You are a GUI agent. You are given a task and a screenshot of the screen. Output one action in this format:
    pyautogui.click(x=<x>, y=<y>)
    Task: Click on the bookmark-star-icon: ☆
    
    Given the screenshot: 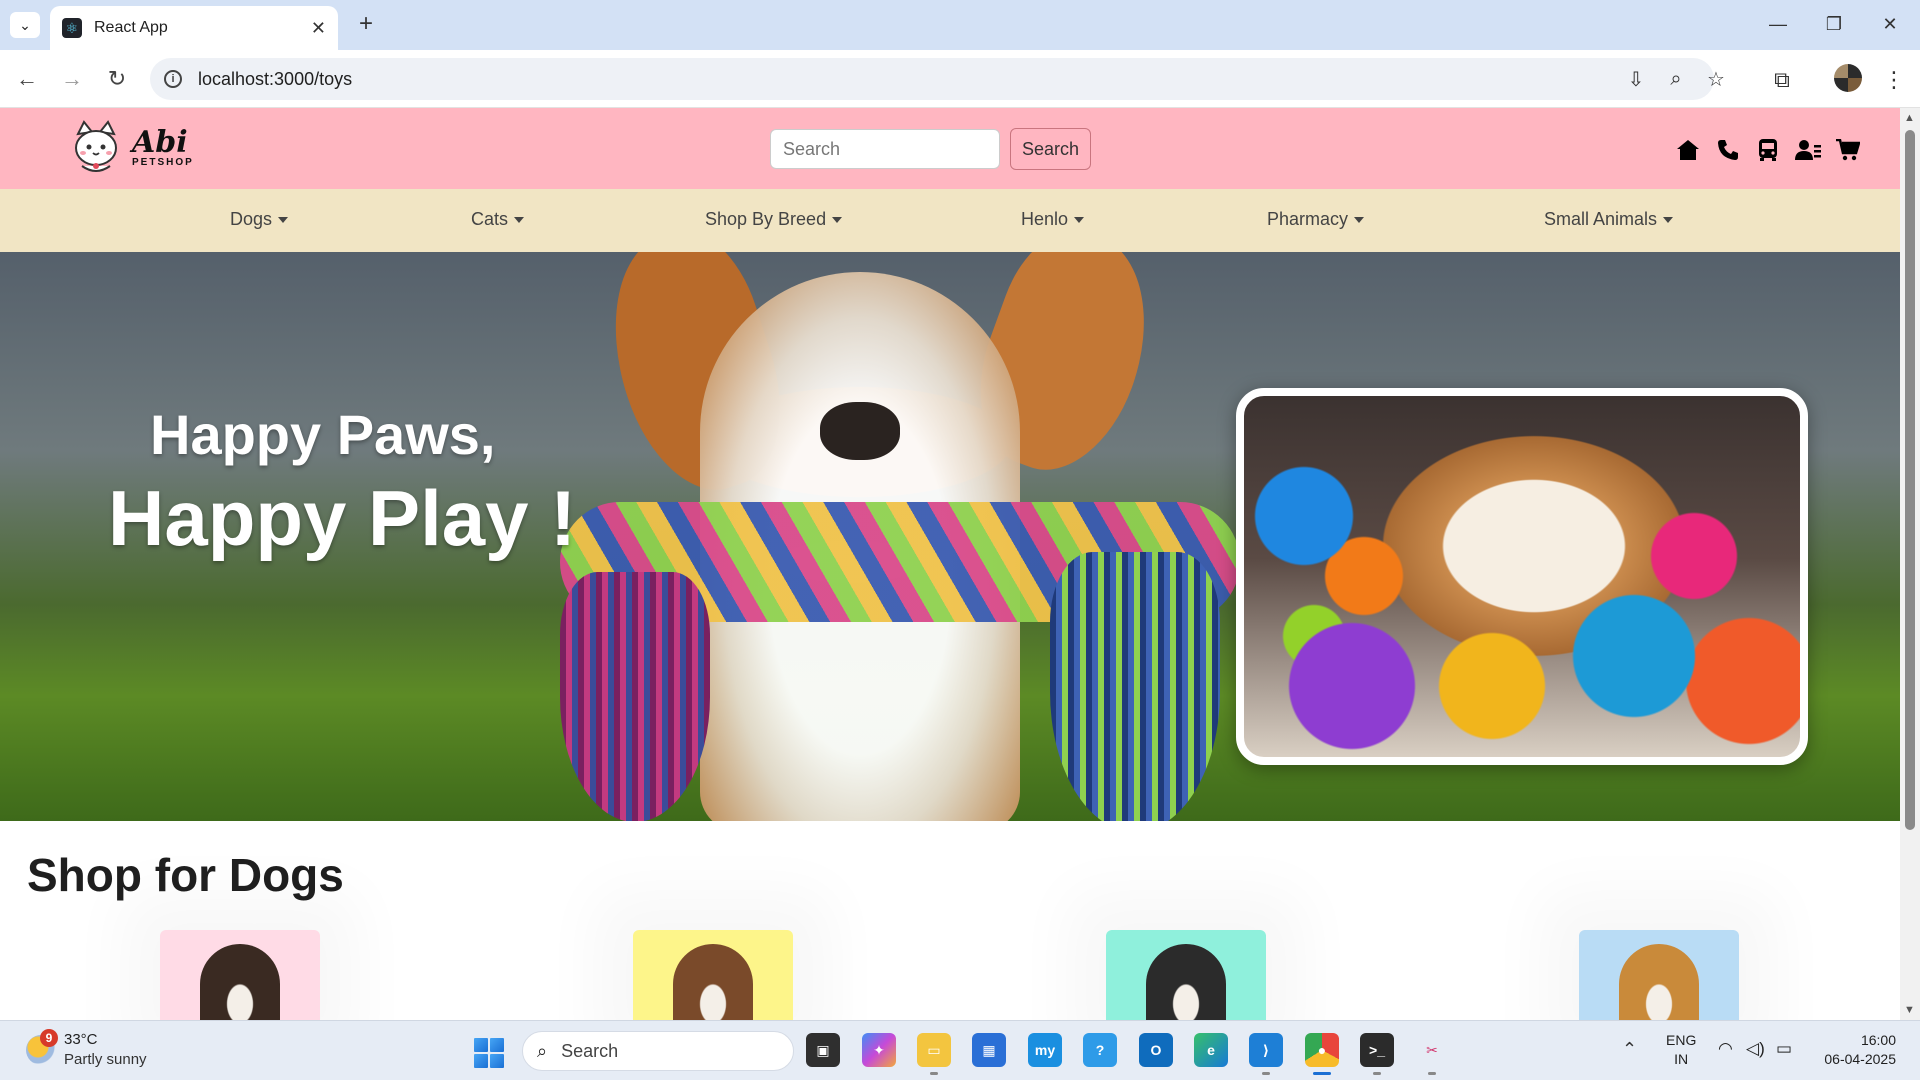 What is the action you would take?
    pyautogui.click(x=1716, y=79)
    